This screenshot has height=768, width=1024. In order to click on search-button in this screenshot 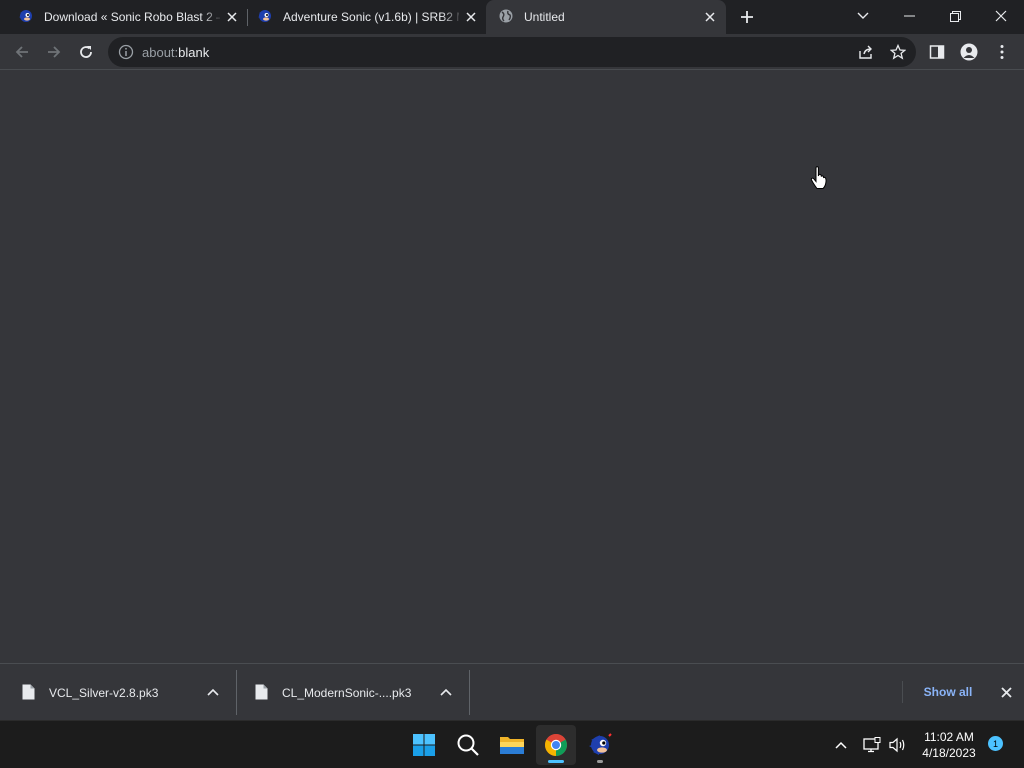, I will do `click(468, 745)`.